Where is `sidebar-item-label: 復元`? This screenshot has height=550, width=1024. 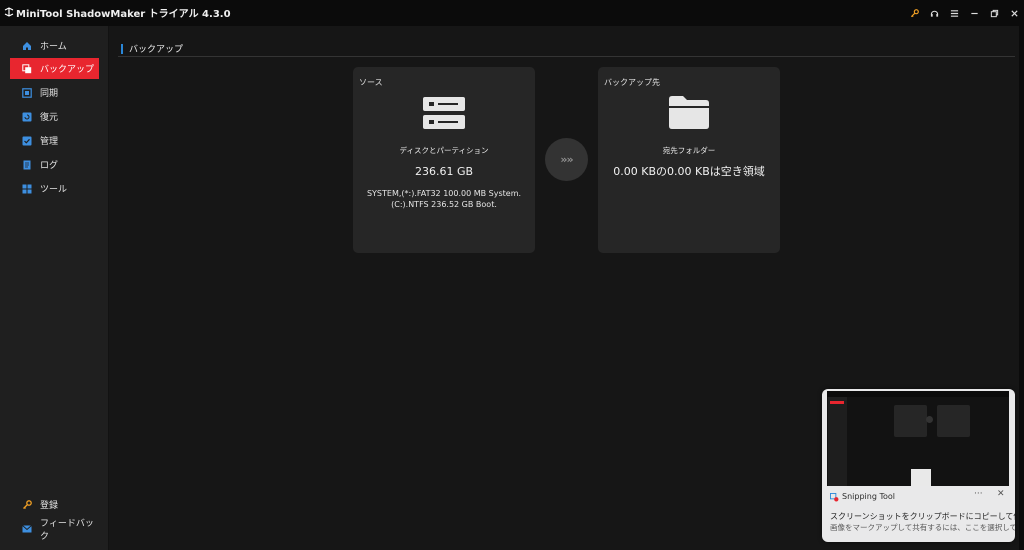 sidebar-item-label: 復元 is located at coordinates (49, 118).